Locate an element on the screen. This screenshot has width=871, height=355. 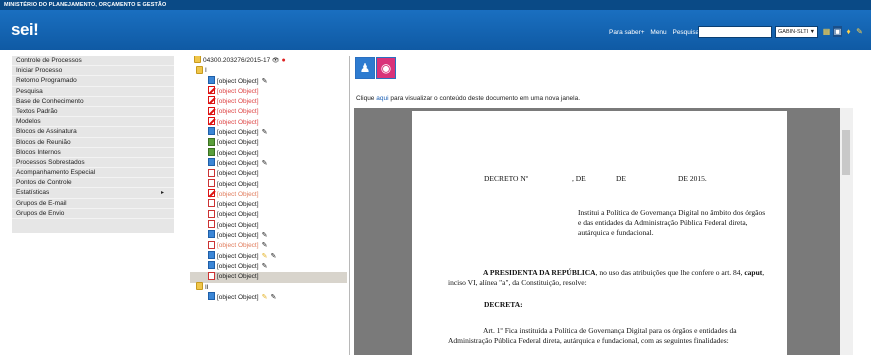
process-node: 04300.203276/2015-17 👁 ● is located at coordinates (268, 61).